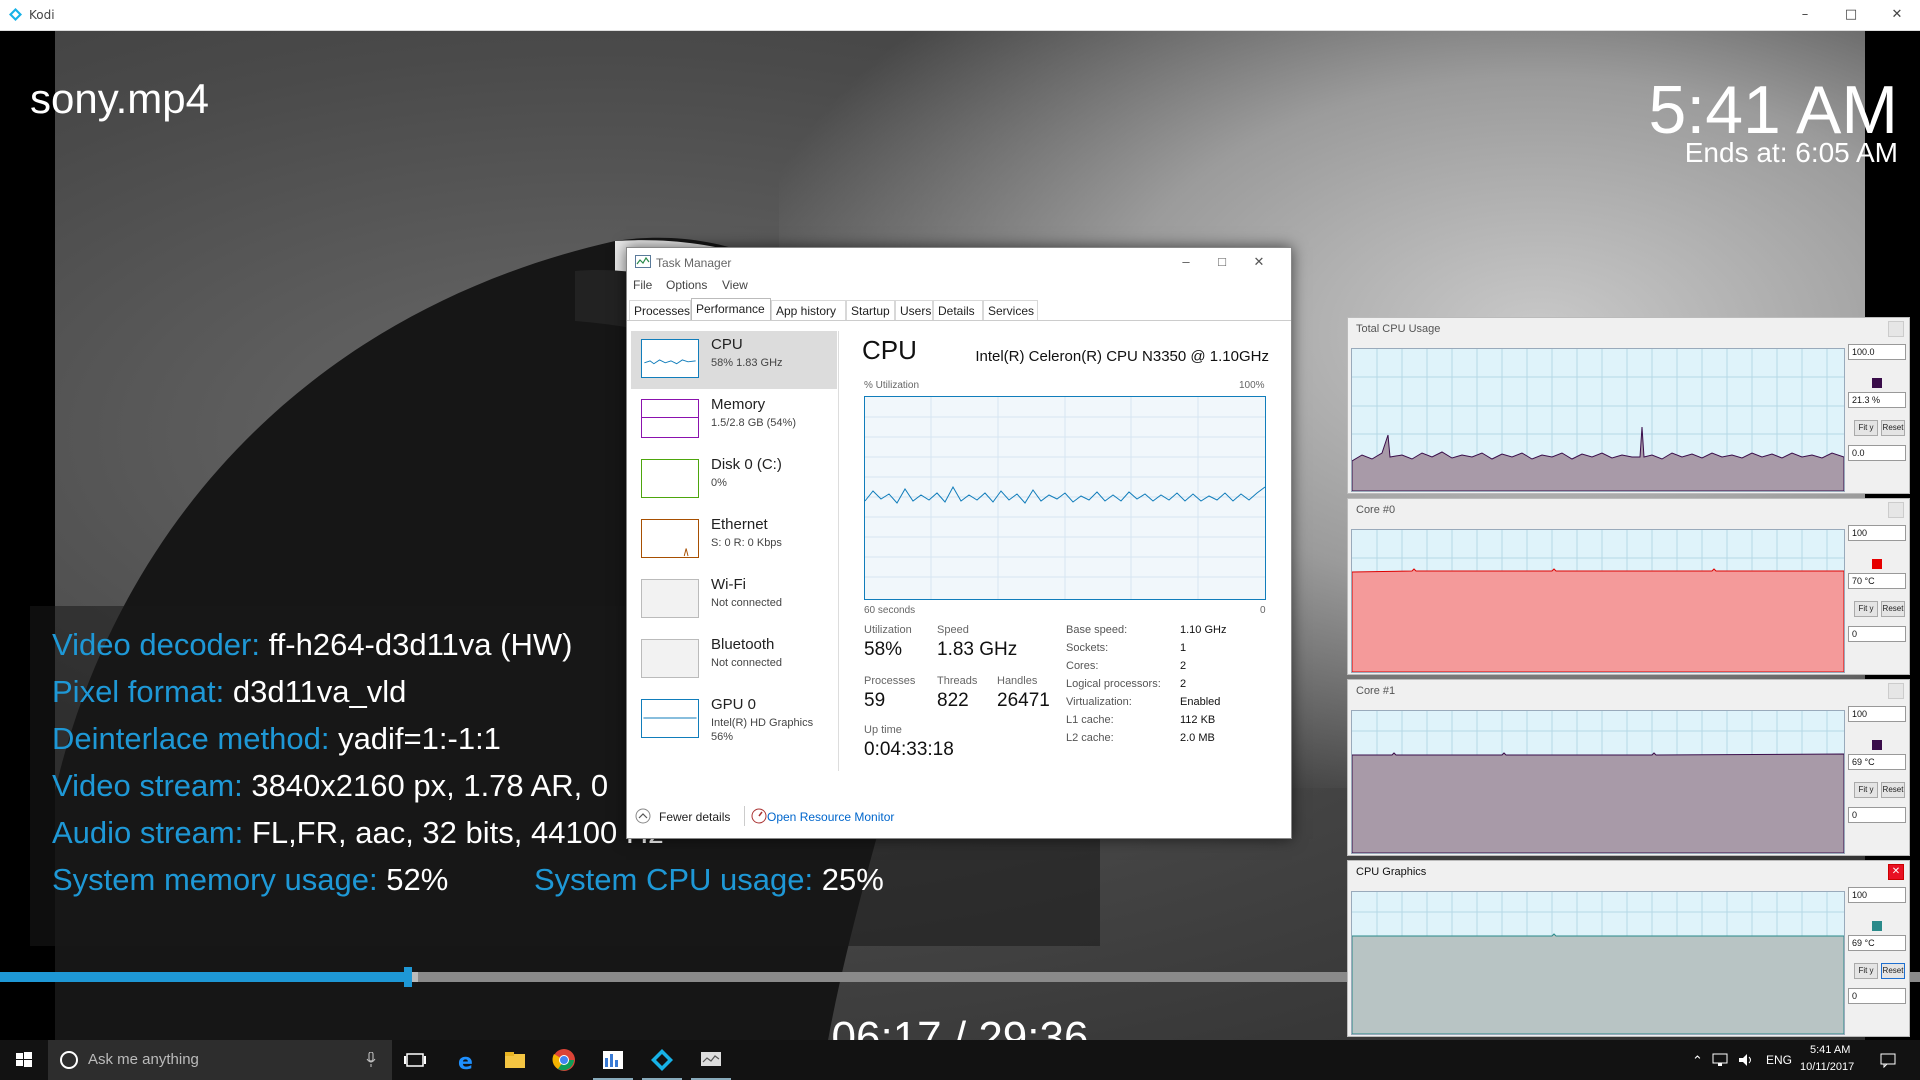  I want to click on show-hidden-icons: ⌃, so click(1697, 1061).